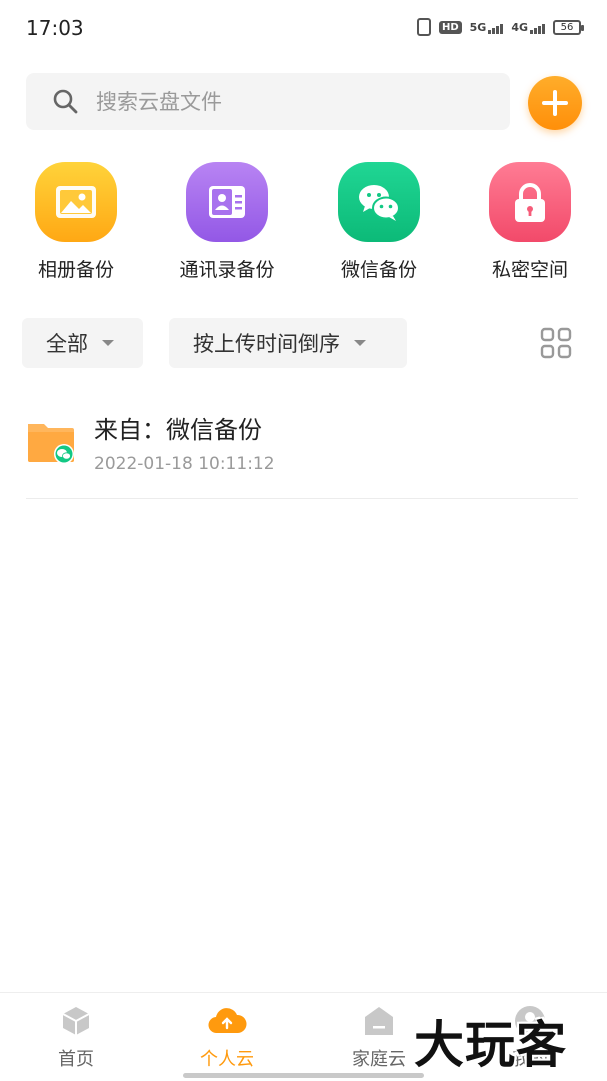 This screenshot has width=607, height=1081. I want to click on signal-4g-label: 4G, so click(519, 27).